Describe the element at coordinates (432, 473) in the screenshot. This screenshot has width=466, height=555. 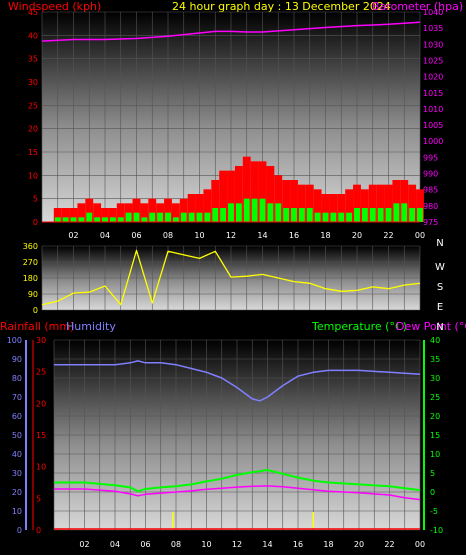
I see `temperature-tick-label: 5` at that location.